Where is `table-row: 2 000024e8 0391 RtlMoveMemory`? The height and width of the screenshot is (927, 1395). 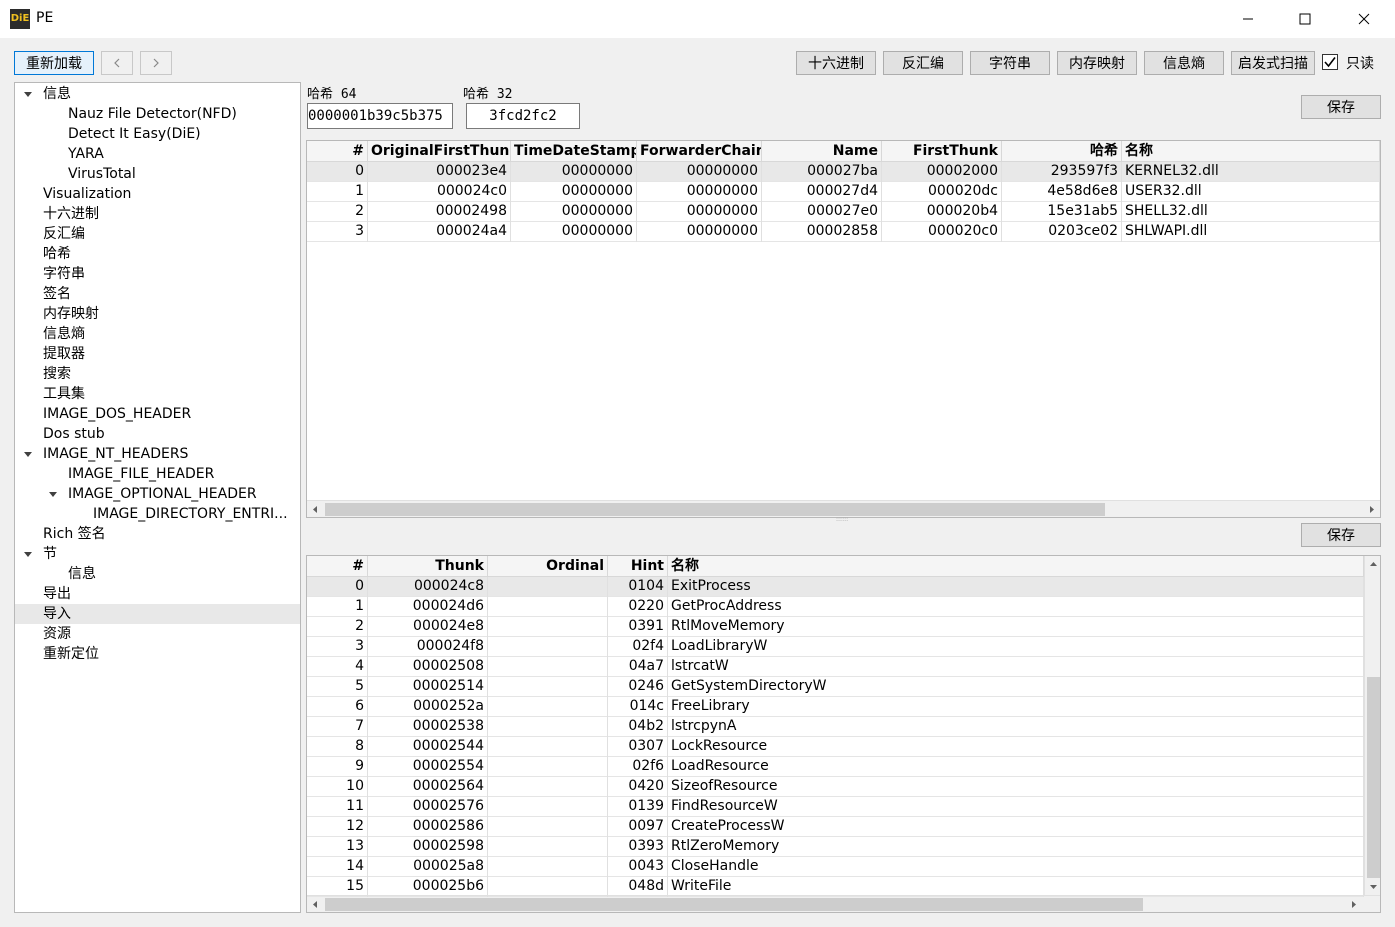 table-row: 2 000024e8 0391 RtlMoveMemory is located at coordinates (835, 627).